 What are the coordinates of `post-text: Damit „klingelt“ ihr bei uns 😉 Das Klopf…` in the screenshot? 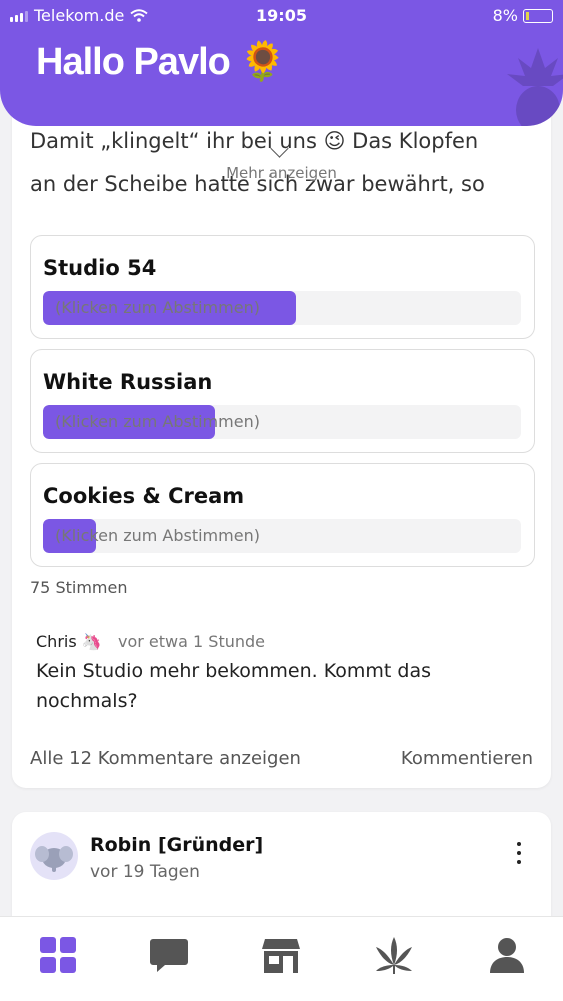 It's located at (285, 163).